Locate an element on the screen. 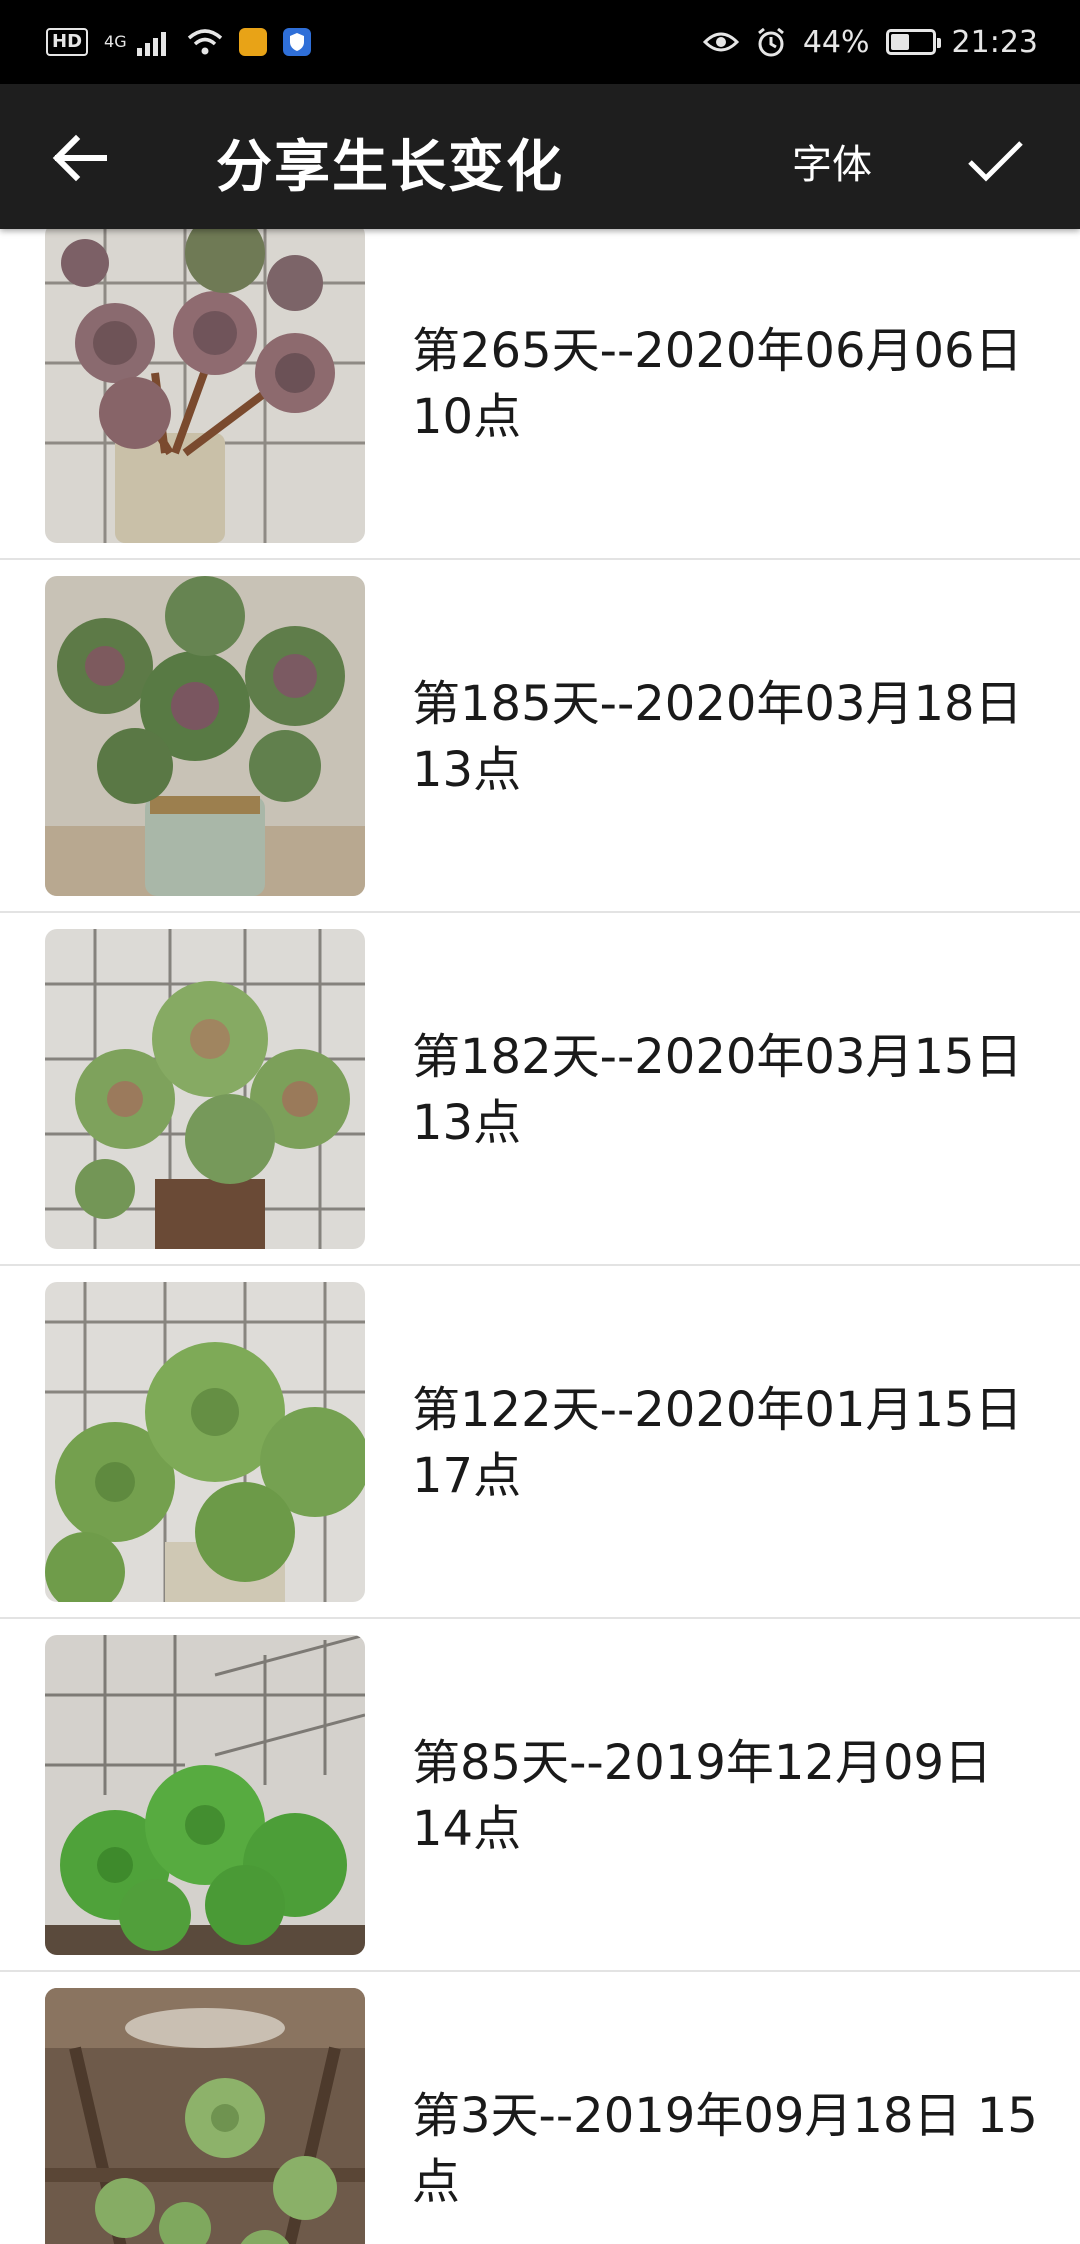 This screenshot has height=2244, width=1080. entry-day-date: 第182天--2020年03月15日 is located at coordinates (717, 1056).